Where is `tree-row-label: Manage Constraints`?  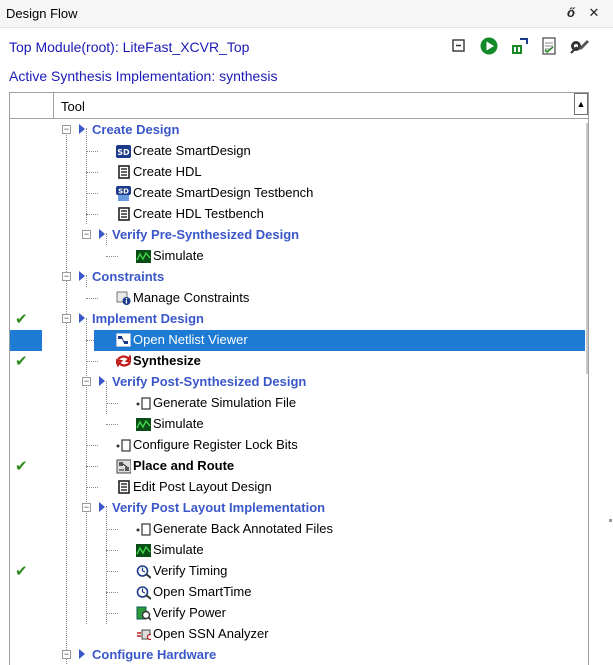 tree-row-label: Manage Constraints is located at coordinates (191, 297).